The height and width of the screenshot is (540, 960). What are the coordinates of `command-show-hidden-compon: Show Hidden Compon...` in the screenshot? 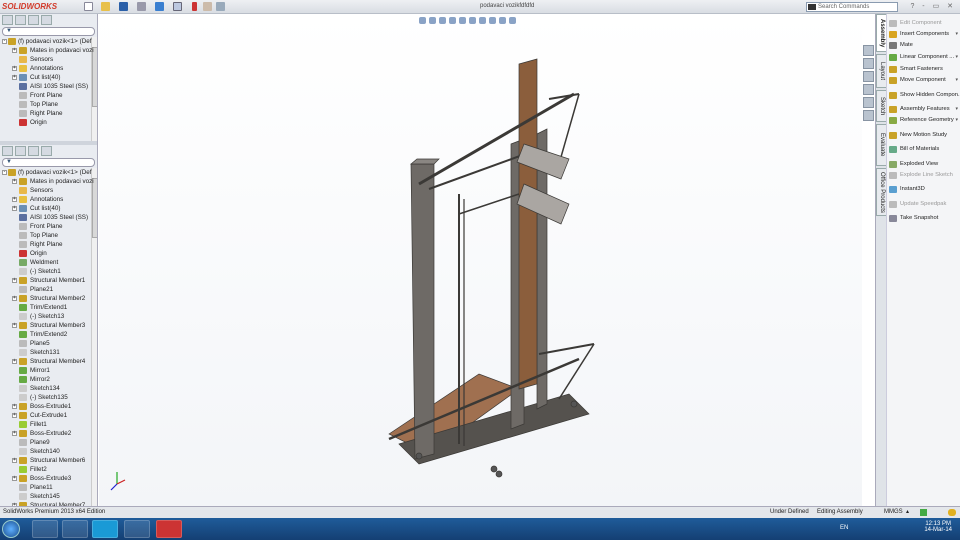 It's located at (923, 95).